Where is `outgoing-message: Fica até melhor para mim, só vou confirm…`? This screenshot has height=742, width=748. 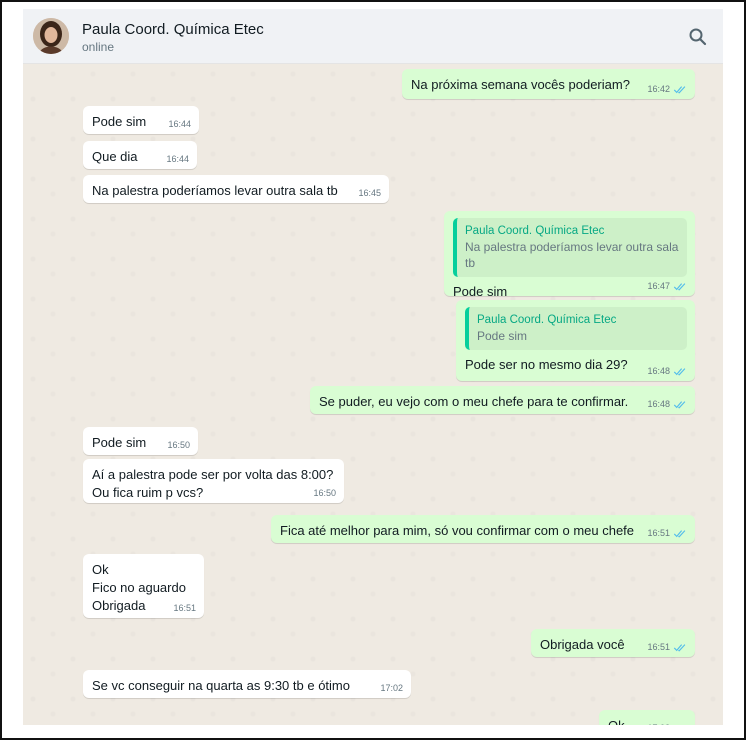 outgoing-message: Fica até melhor para mim, só vou confirm… is located at coordinates (483, 529).